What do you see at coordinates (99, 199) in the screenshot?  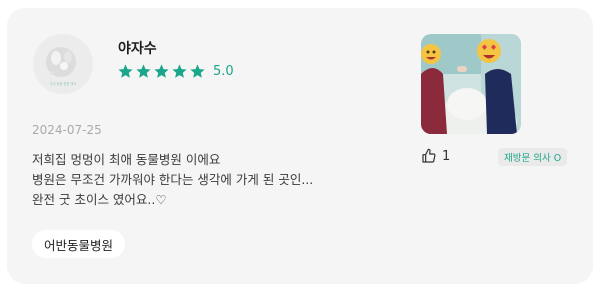 I see `review-line: 완전 굿 초이스 였어요..♡` at bounding box center [99, 199].